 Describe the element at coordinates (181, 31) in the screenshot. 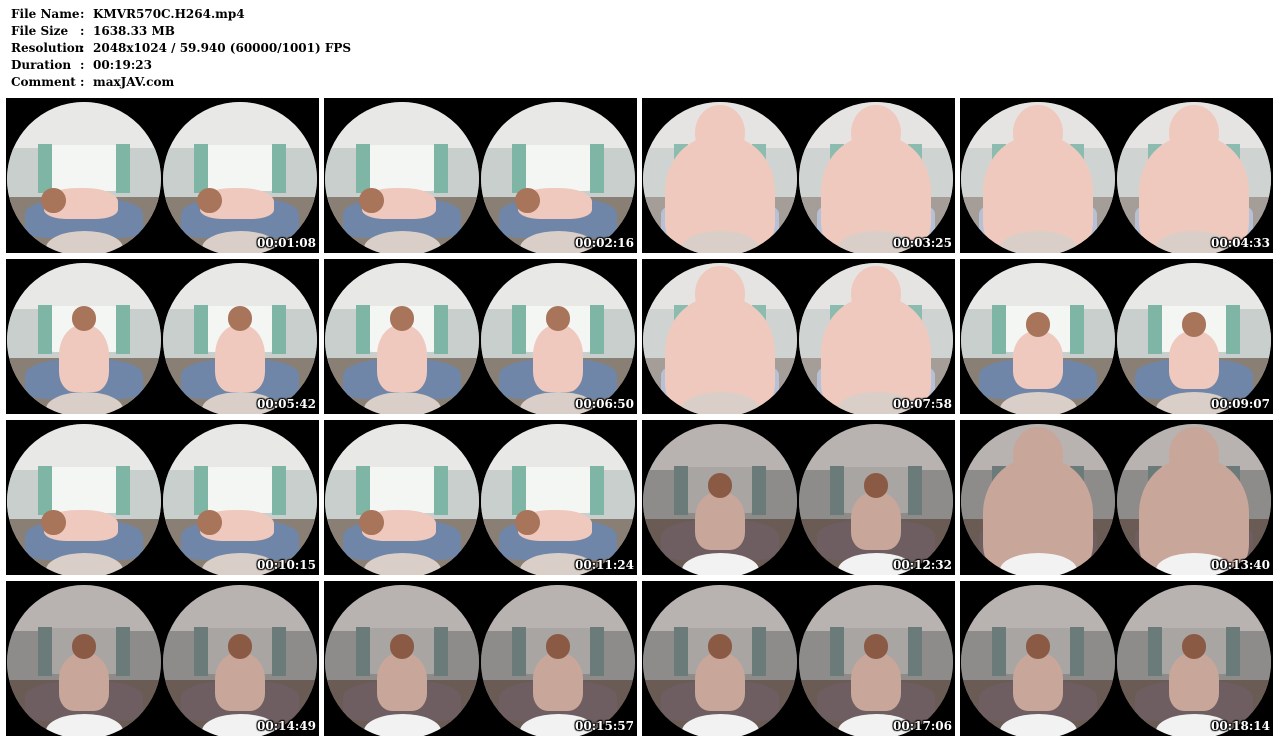

I see `info-row: File Size:1638.33 MB` at that location.